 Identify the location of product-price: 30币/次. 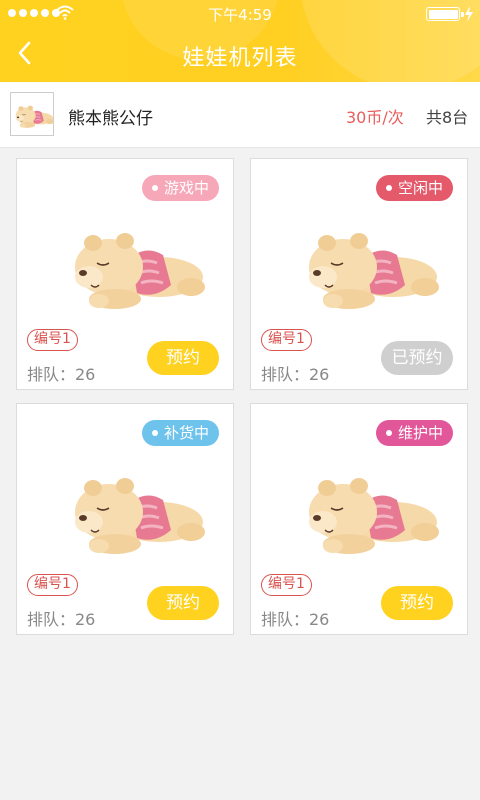
(375, 117).